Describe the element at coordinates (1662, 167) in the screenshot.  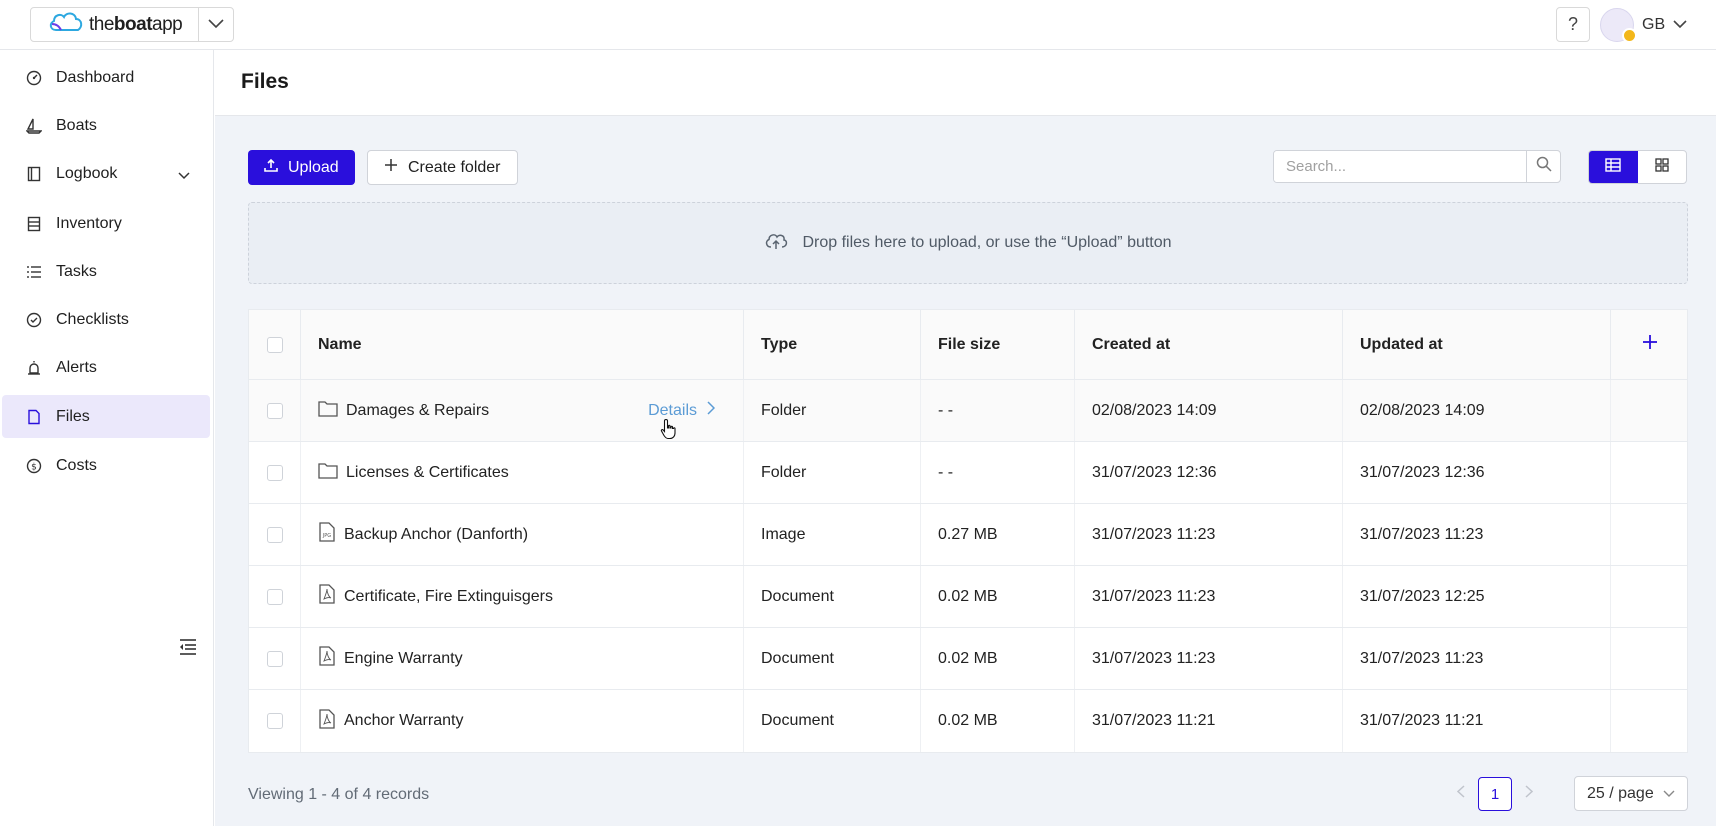
I see `grid-view-button` at that location.